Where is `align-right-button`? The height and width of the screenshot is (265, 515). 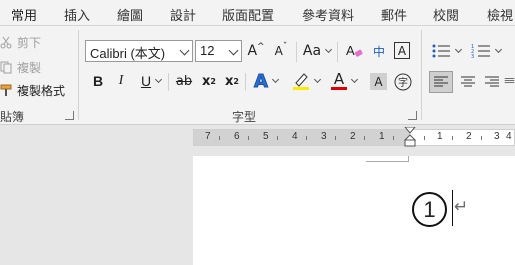
align-right-button is located at coordinates (492, 82).